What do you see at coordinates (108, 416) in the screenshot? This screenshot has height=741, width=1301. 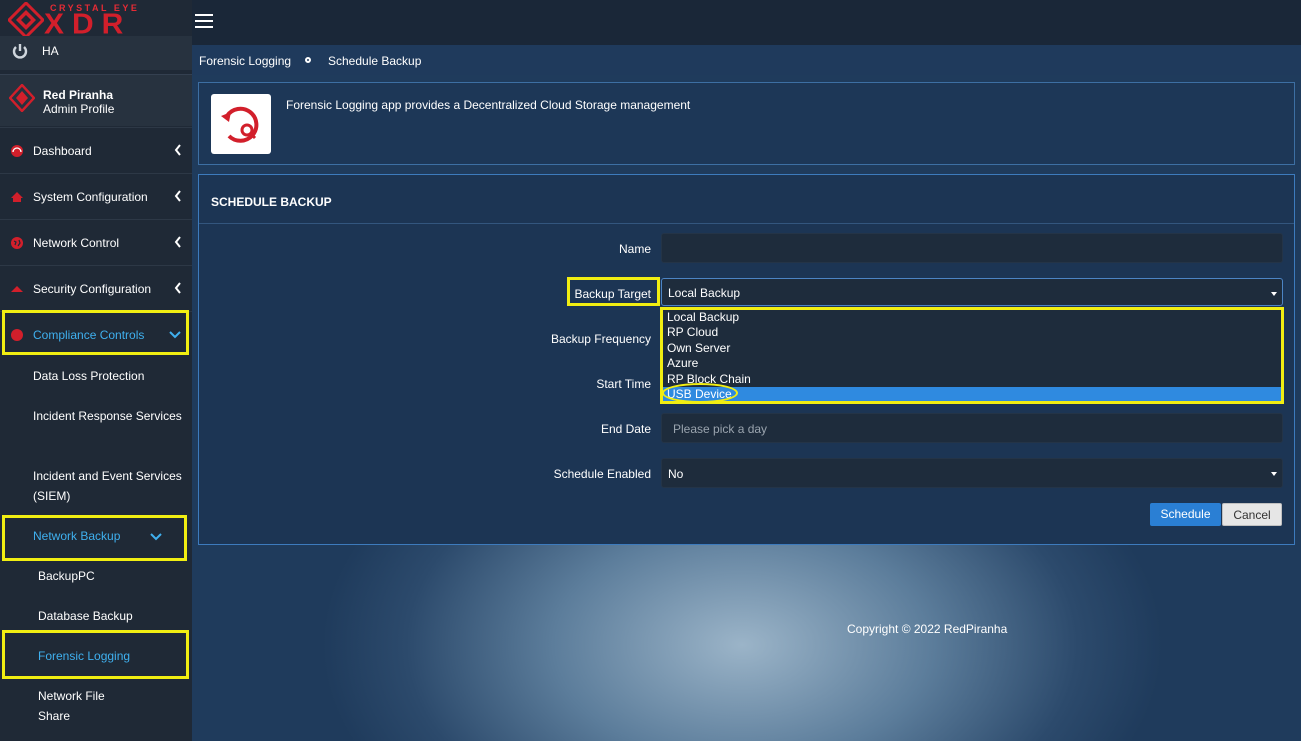 I see `sidebar-item-incident-response: Incident Response Services` at bounding box center [108, 416].